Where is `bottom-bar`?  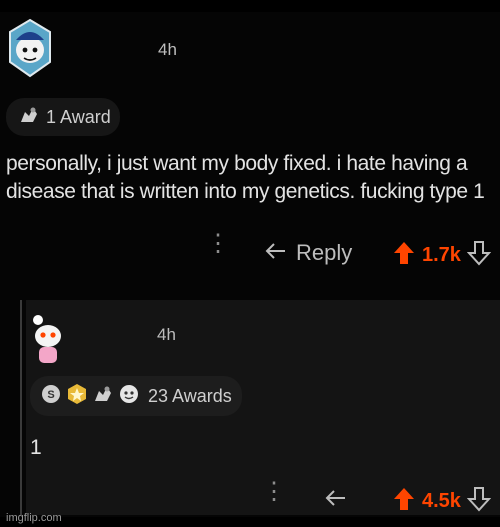 bottom-bar is located at coordinates (250, 522).